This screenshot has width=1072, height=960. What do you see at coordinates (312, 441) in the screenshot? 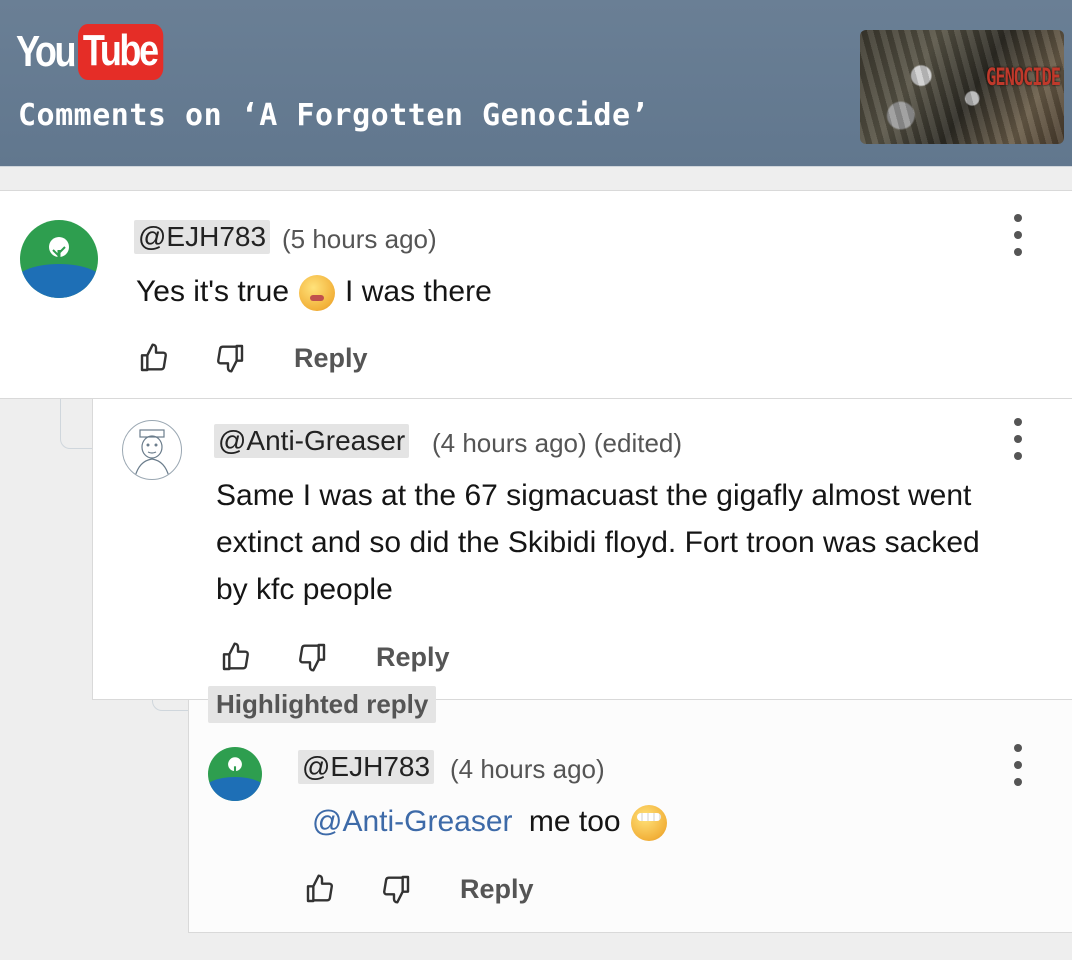
I see `comment-author: @Anti-Greaser` at bounding box center [312, 441].